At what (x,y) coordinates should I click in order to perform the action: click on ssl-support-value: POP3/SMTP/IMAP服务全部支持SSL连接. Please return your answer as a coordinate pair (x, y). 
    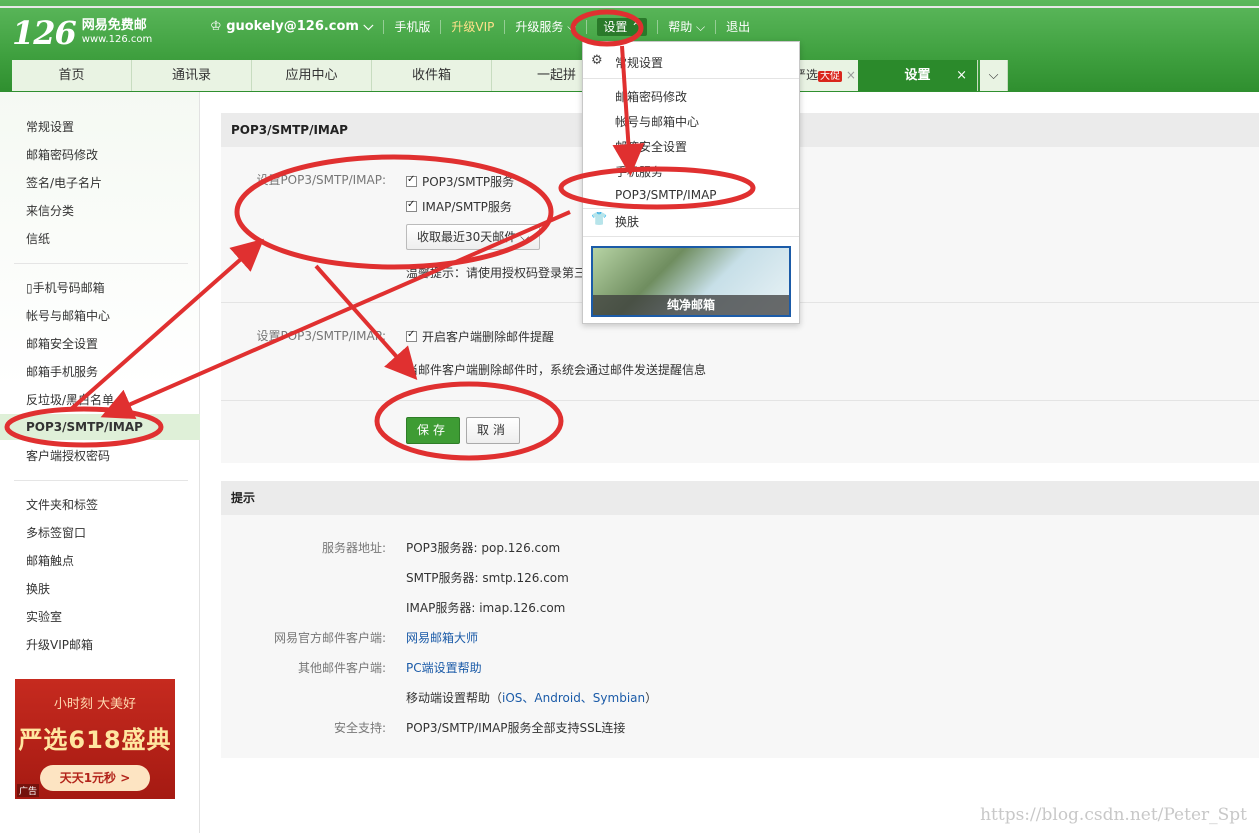
    Looking at the image, I should click on (516, 728).